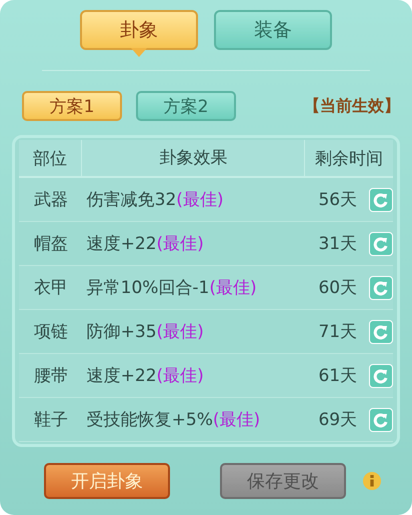 This screenshot has height=515, width=412. Describe the element at coordinates (186, 106) in the screenshot. I see `plan-tab: 方案2` at that location.